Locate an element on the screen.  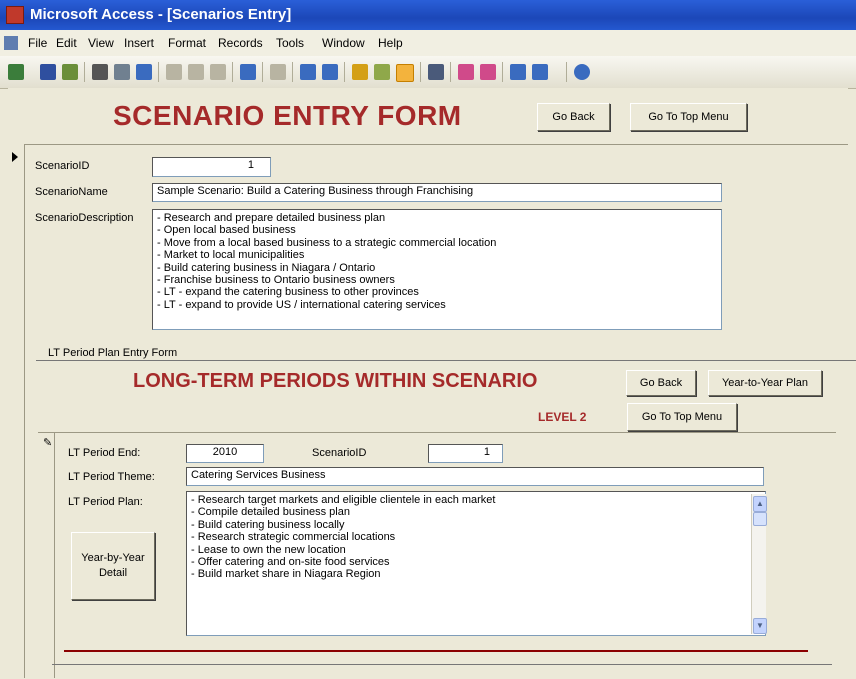
scroll-up-icon: ▲ is located at coordinates (760, 504).